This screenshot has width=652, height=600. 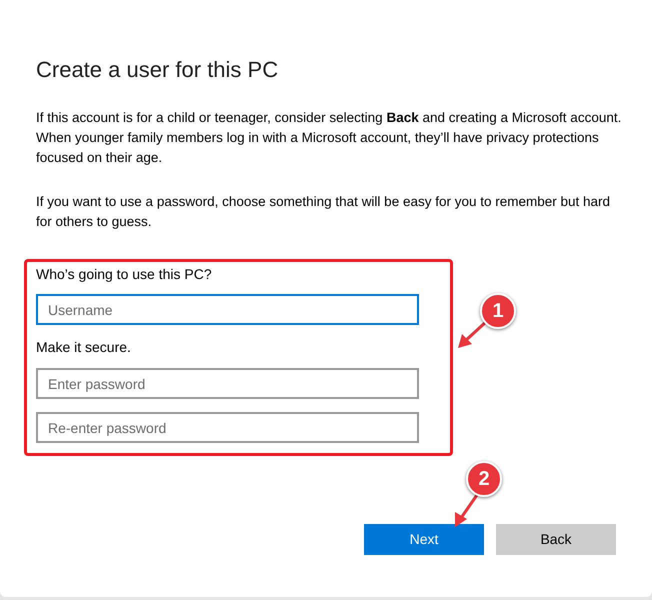 I want to click on back-button: Back, so click(x=556, y=539).